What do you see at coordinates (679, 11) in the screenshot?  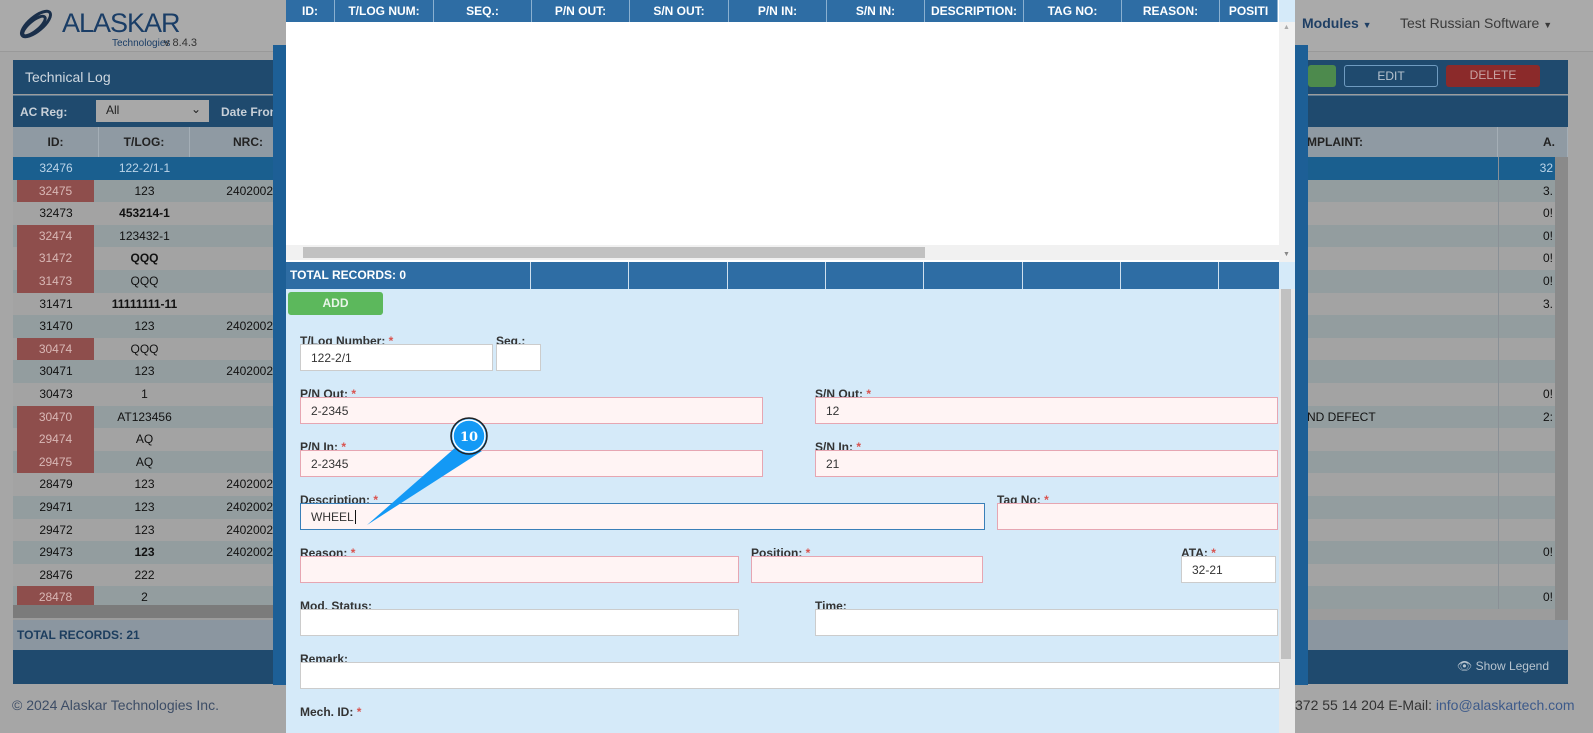 I see `grid-col-header: S/N OUT:` at bounding box center [679, 11].